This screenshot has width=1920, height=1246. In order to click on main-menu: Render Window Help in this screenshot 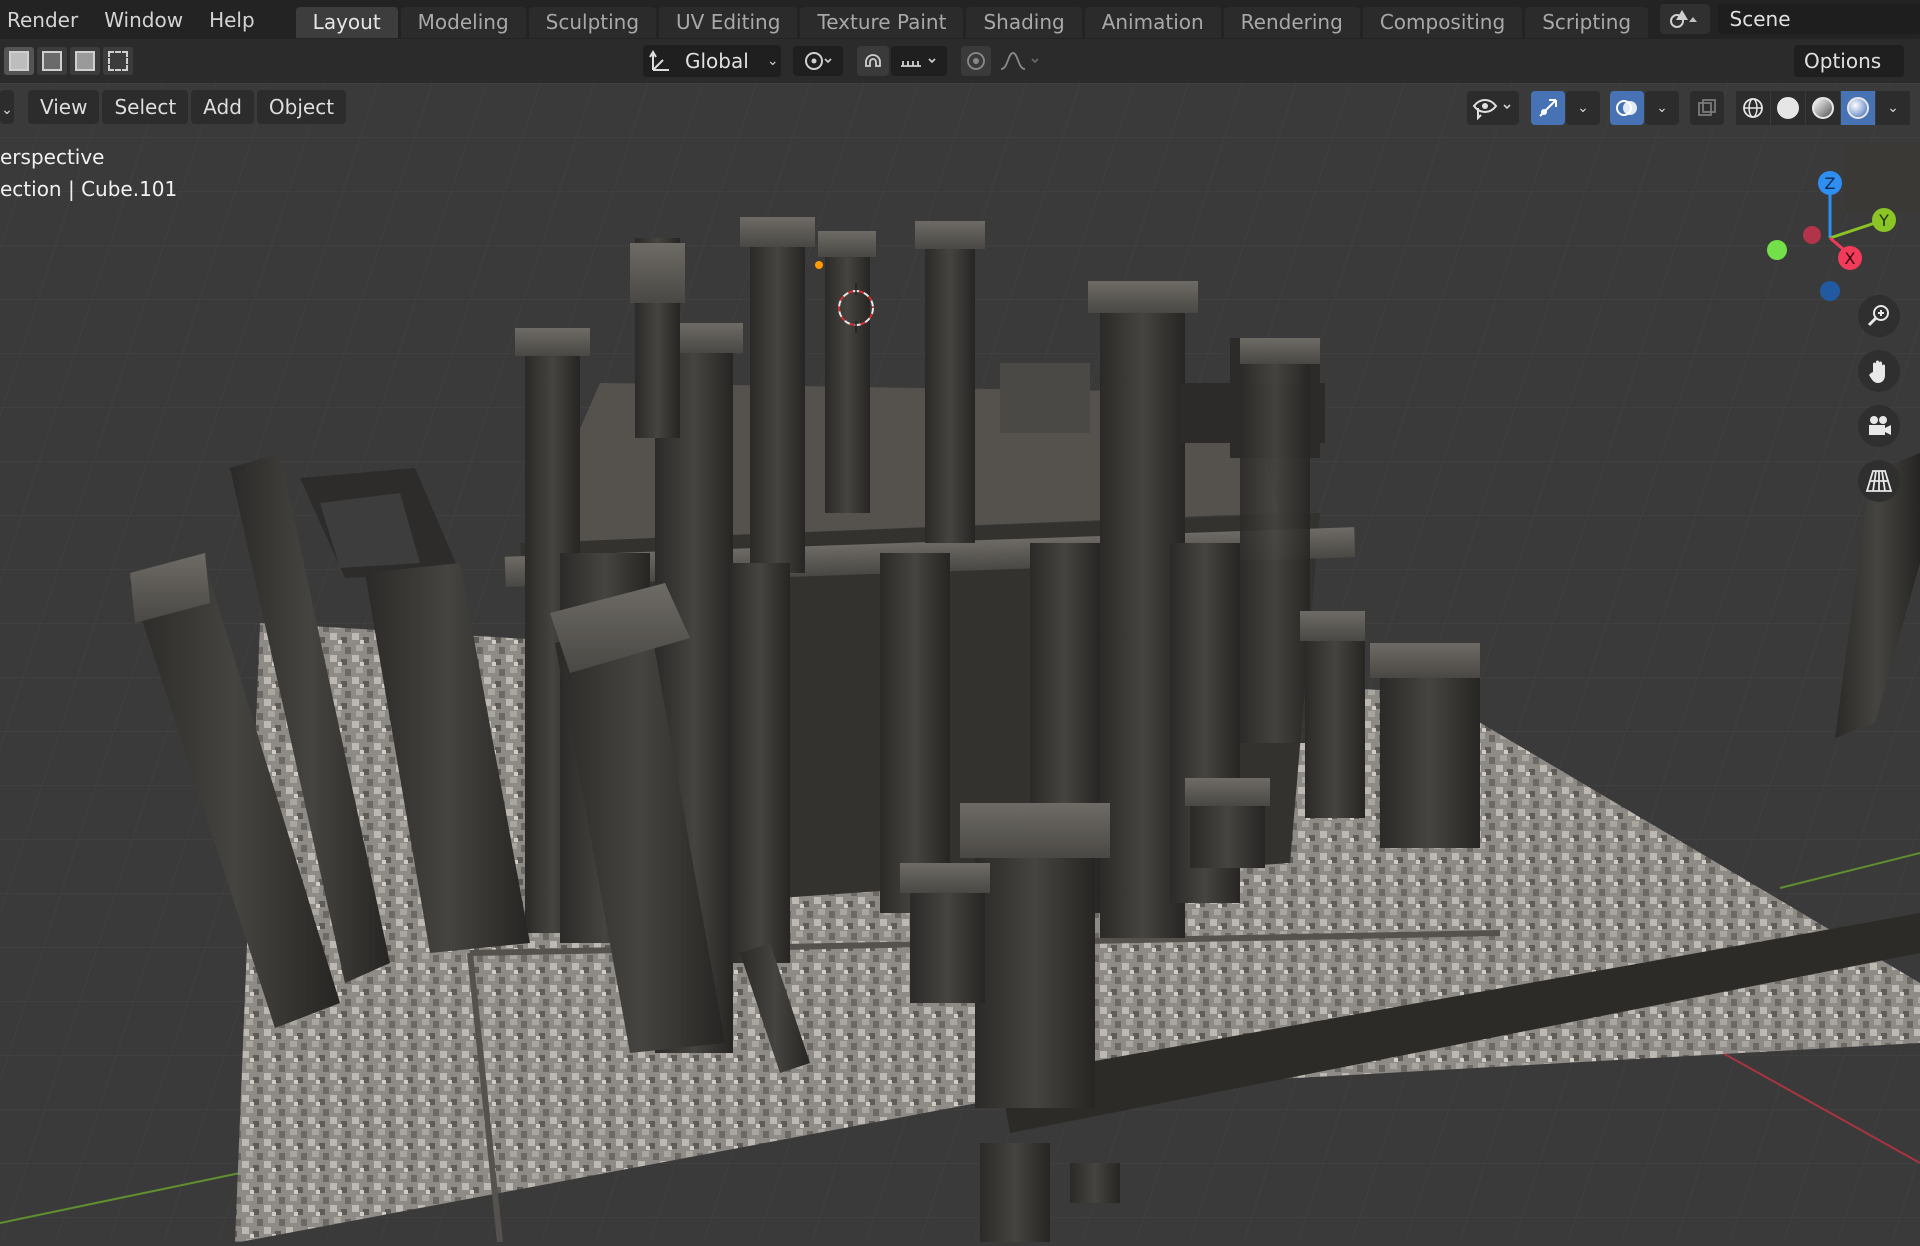, I will do `click(134, 19)`.